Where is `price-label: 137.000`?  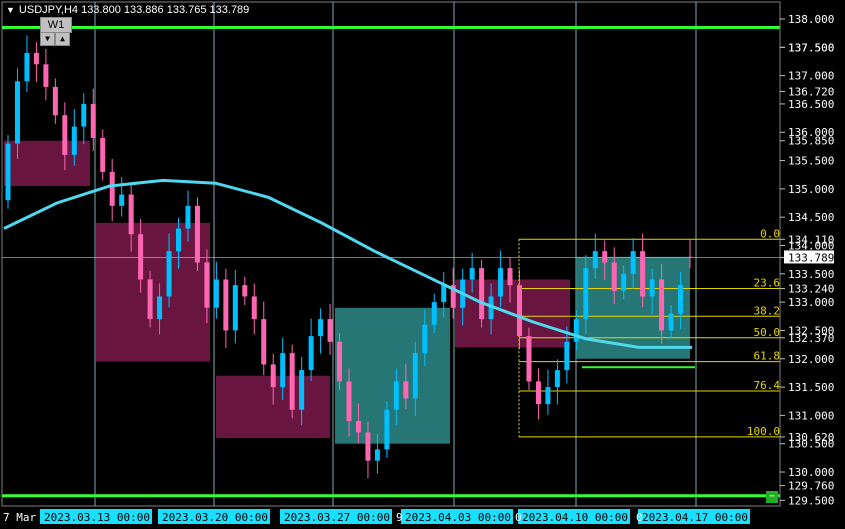
price-label: 137.000 is located at coordinates (811, 76).